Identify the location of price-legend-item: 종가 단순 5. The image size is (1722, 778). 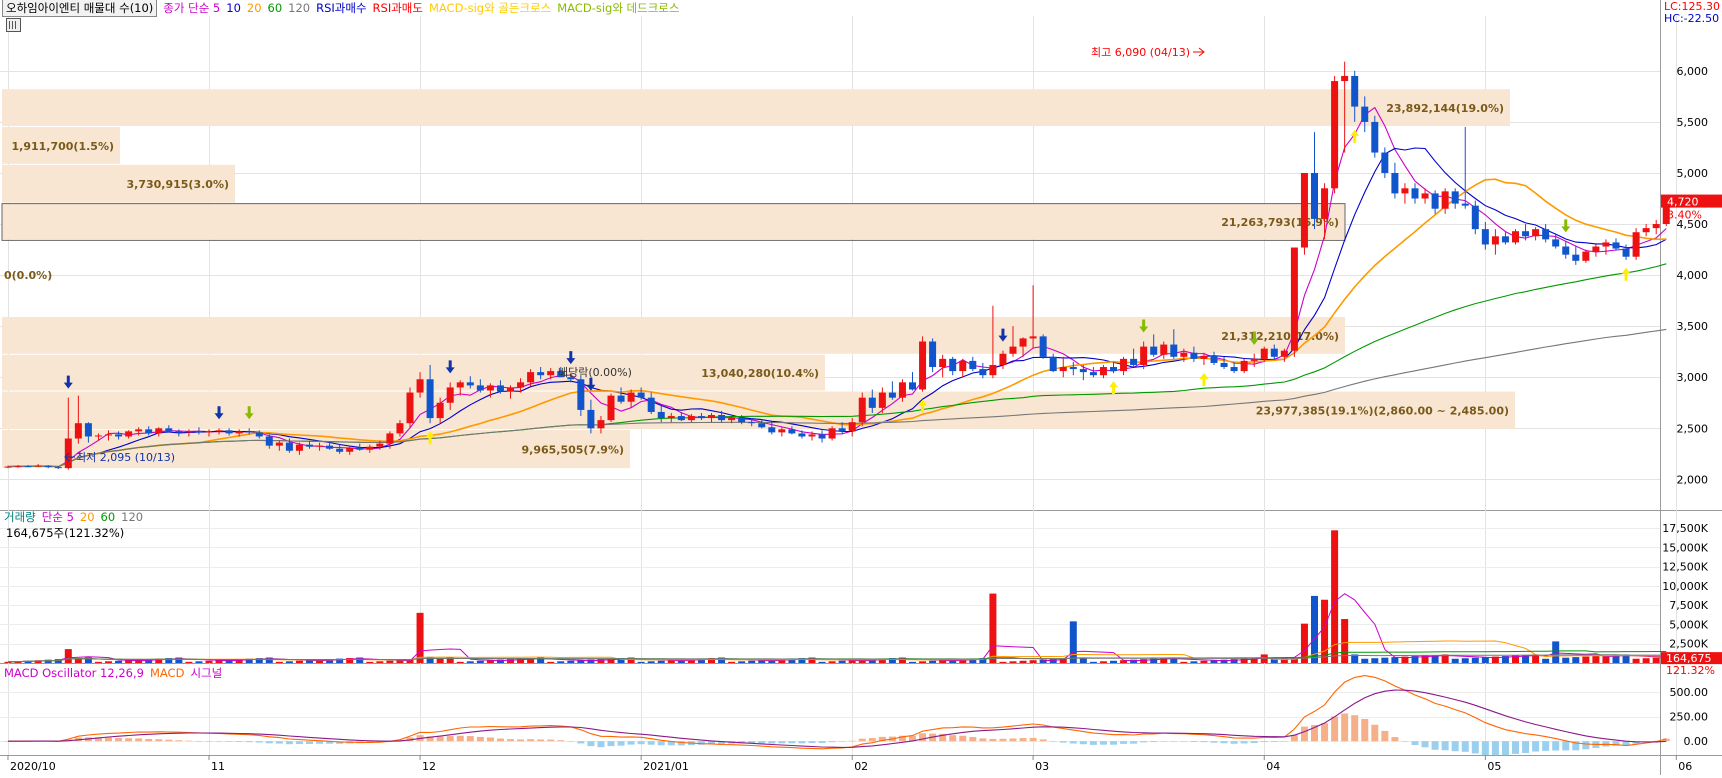
(191, 8).